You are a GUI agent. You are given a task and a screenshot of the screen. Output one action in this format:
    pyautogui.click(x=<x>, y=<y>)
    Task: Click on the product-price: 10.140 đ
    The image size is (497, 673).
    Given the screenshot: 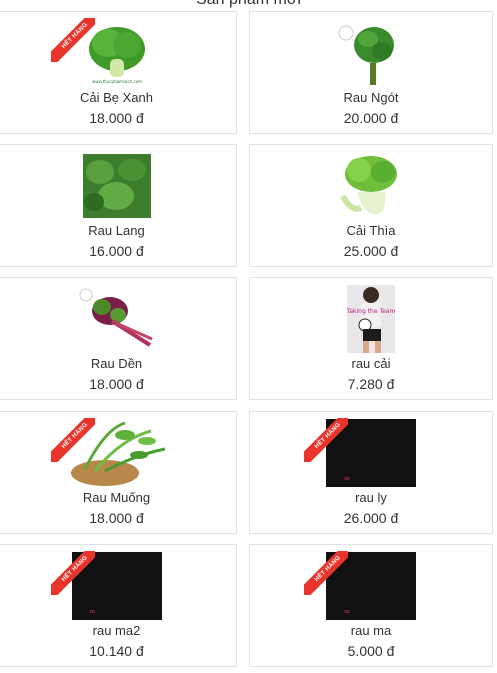 What is the action you would take?
    pyautogui.click(x=116, y=651)
    